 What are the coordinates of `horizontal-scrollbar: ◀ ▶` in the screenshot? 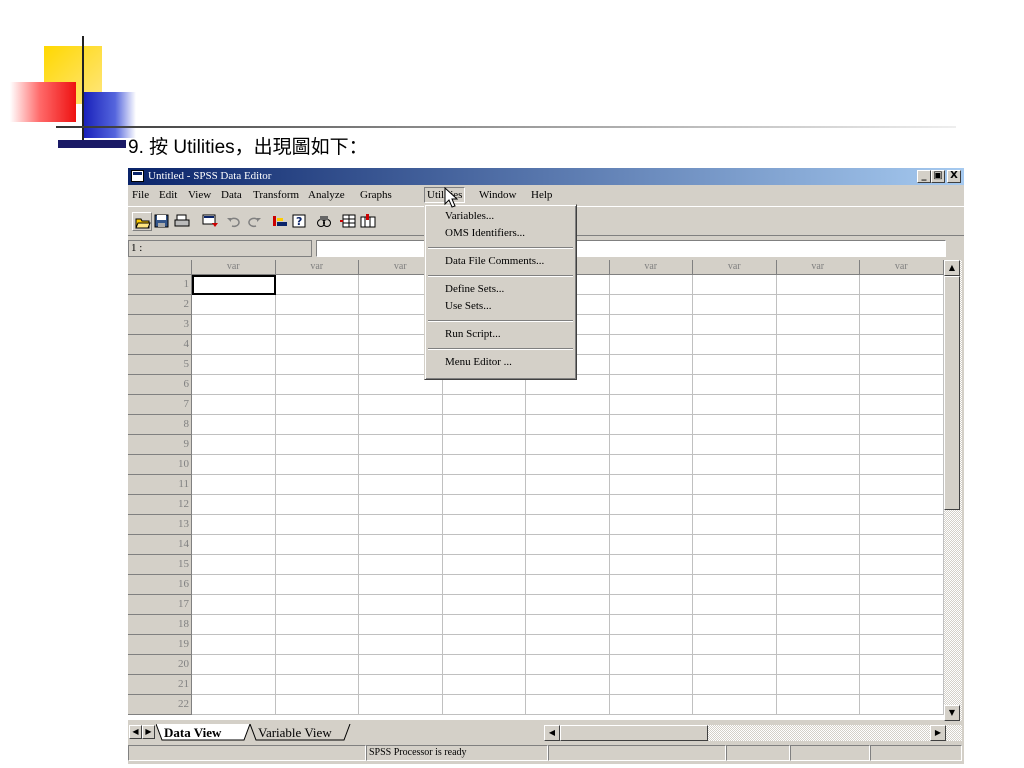 It's located at (753, 733).